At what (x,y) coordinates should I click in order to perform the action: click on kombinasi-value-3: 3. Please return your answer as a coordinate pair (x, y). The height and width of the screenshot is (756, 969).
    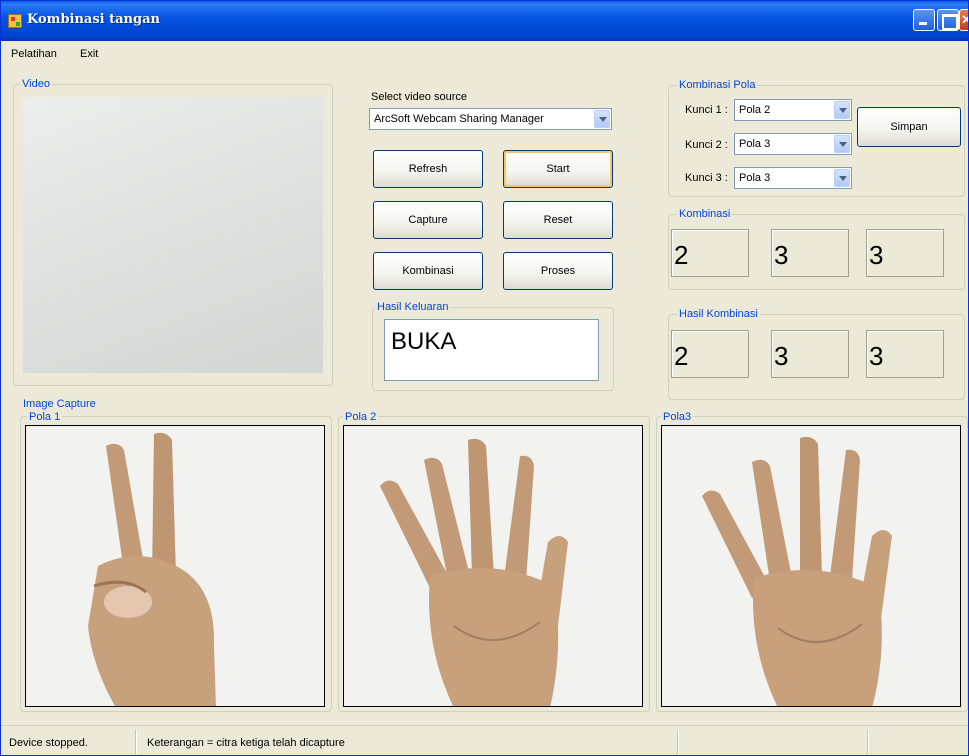
    Looking at the image, I should click on (905, 253).